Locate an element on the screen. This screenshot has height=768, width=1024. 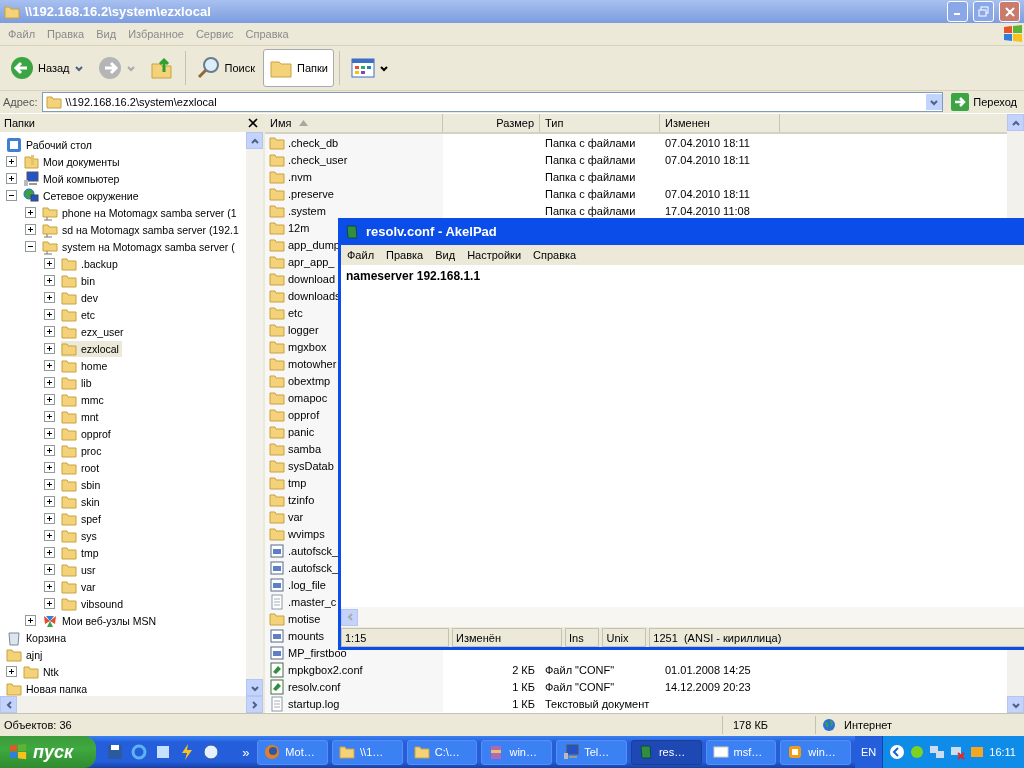
tree-item: sbin is located at coordinates (82, 484).